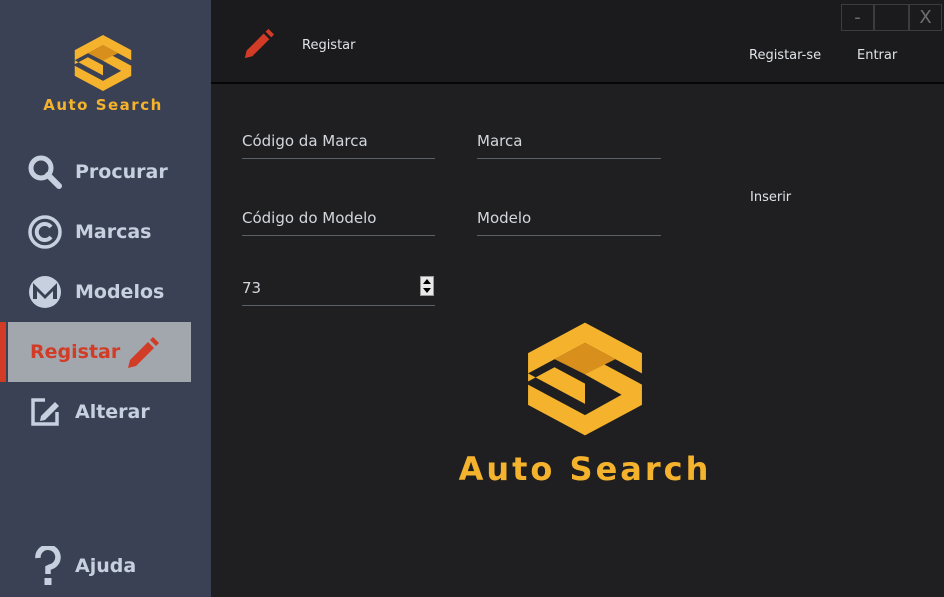  I want to click on sidebar-item-procurar: Procurar, so click(95, 172).